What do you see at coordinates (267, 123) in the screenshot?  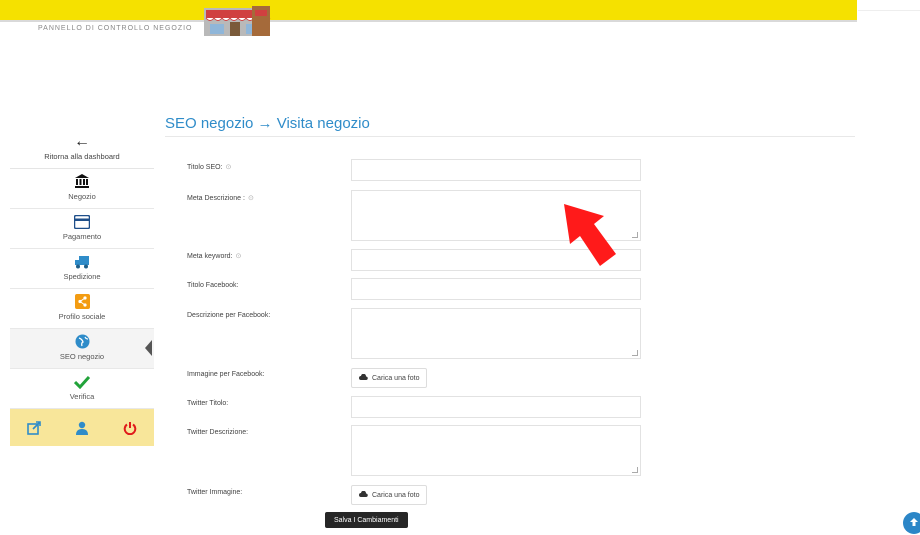 I see `page-title: SEO negozio → Visita negozio` at bounding box center [267, 123].